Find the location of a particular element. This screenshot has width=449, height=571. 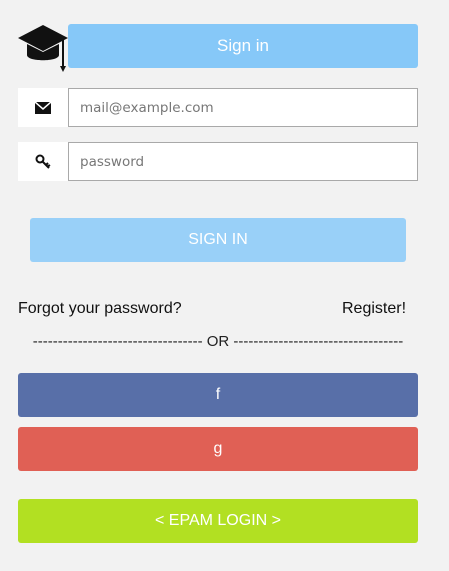

epam-login-button: < EPAM LOGIN > is located at coordinates (218, 521).